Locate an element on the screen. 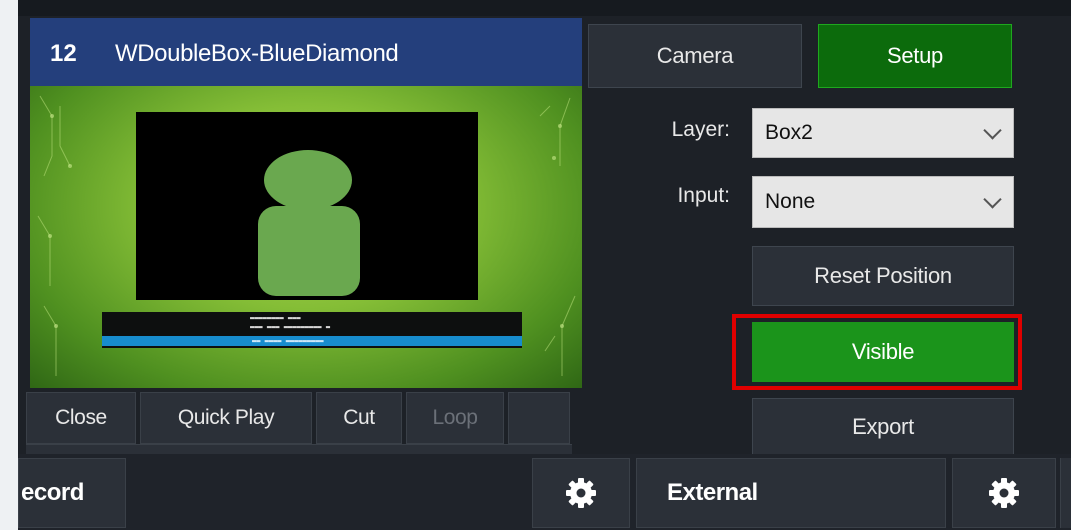 The width and height of the screenshot is (1071, 530). layer-select-value: Box2 is located at coordinates (789, 132).